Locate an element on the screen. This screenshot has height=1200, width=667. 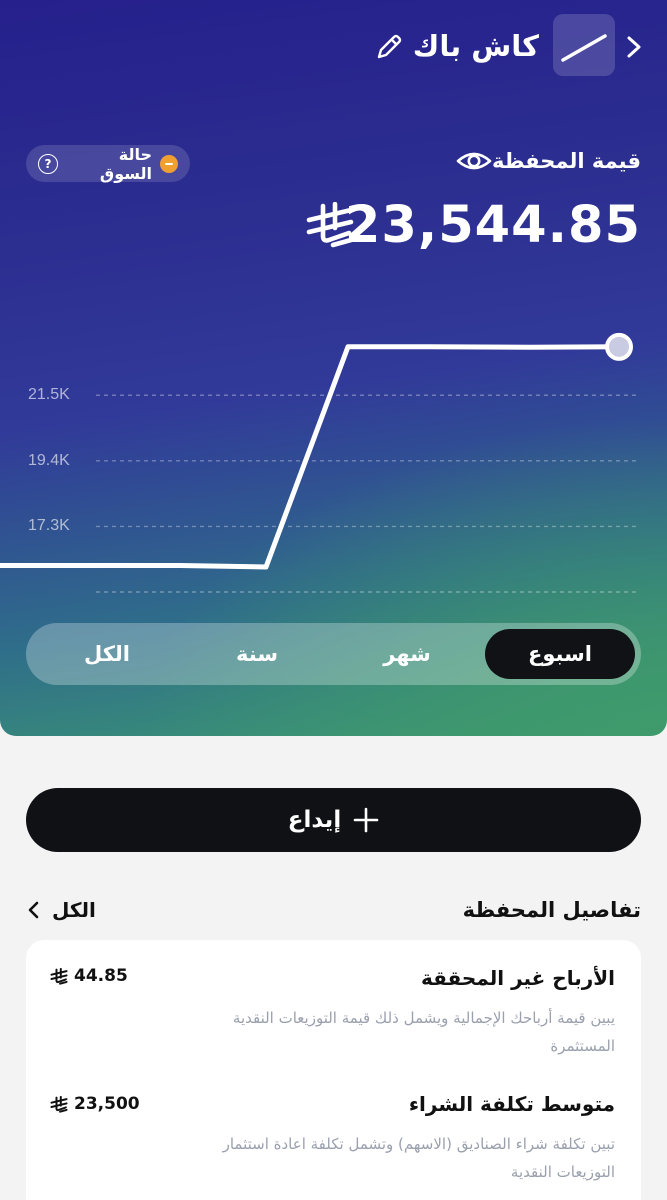
view-all-link: الكل is located at coordinates (61, 910).